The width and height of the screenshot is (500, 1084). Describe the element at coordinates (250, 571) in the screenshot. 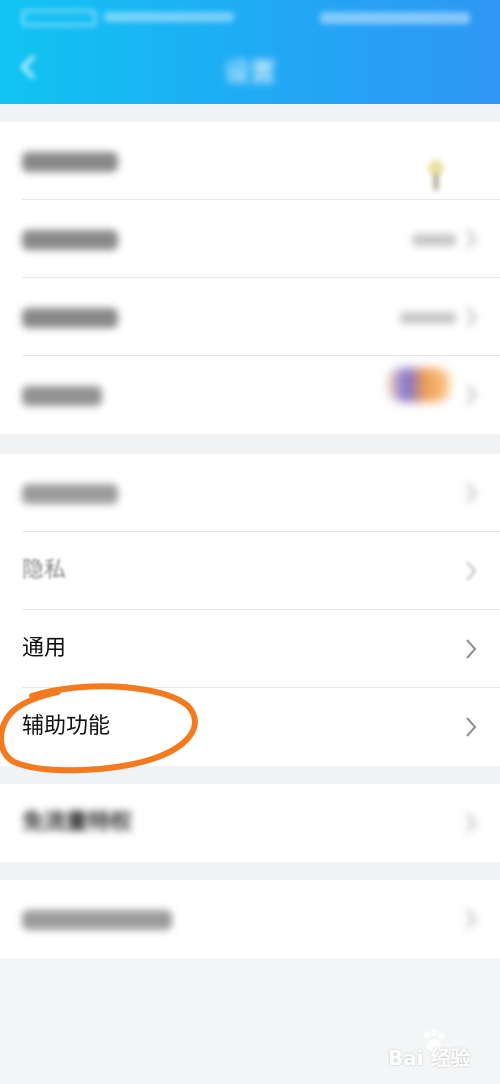

I see `settings-row-privacy: 隐私` at that location.